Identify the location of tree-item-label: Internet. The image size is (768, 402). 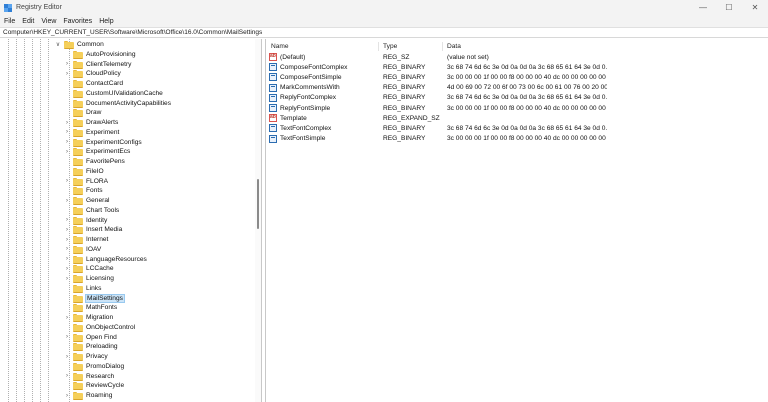
(97, 240).